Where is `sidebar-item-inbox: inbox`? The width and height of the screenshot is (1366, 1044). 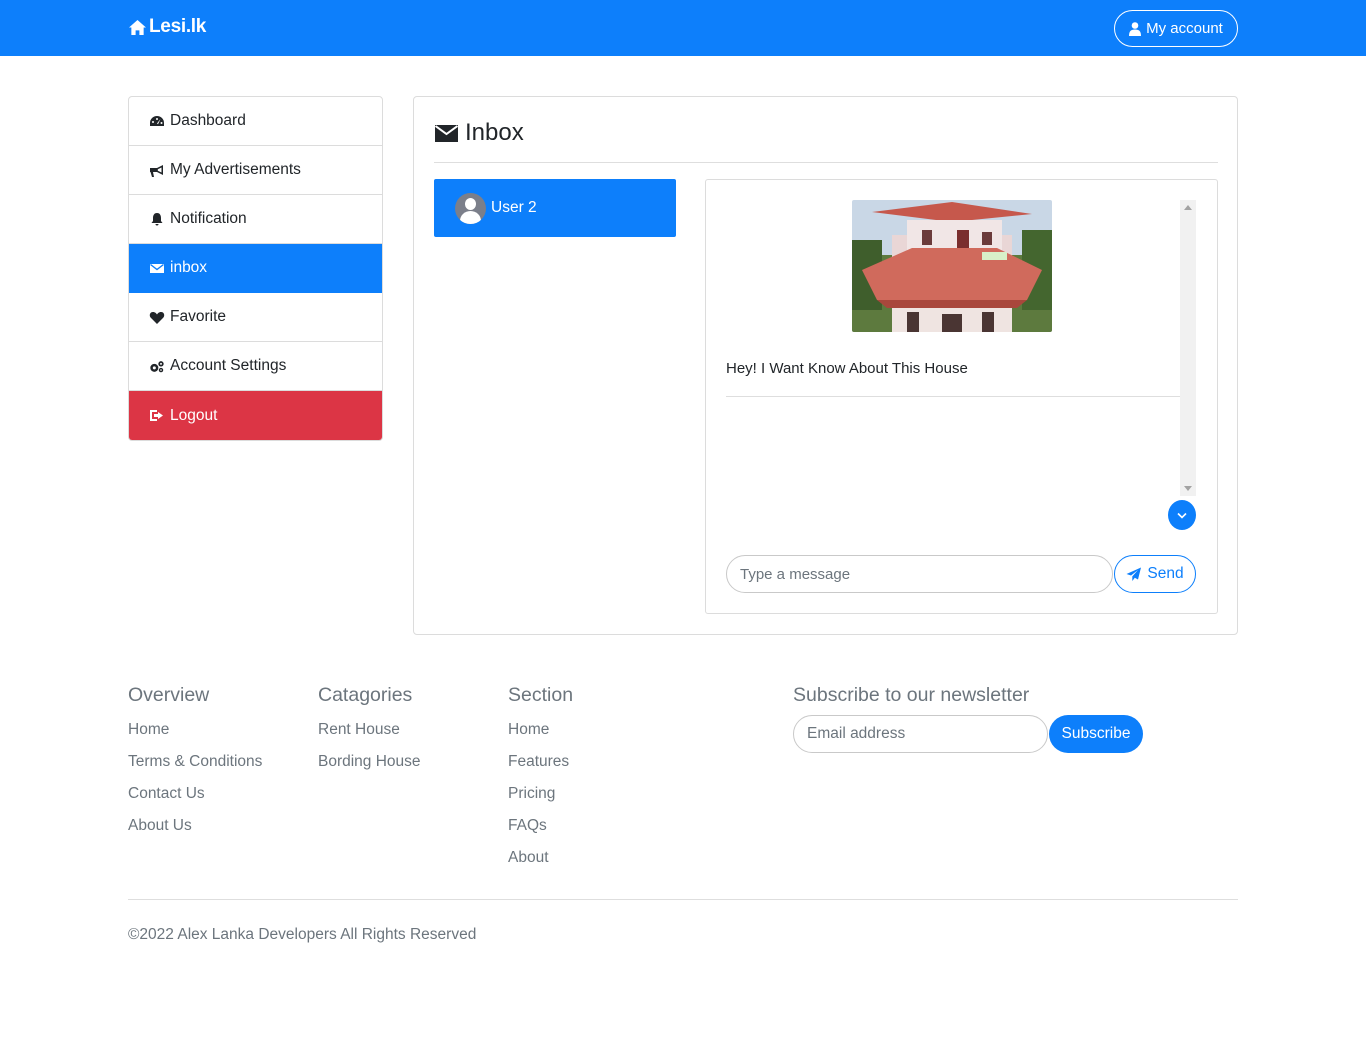 sidebar-item-inbox: inbox is located at coordinates (255, 268).